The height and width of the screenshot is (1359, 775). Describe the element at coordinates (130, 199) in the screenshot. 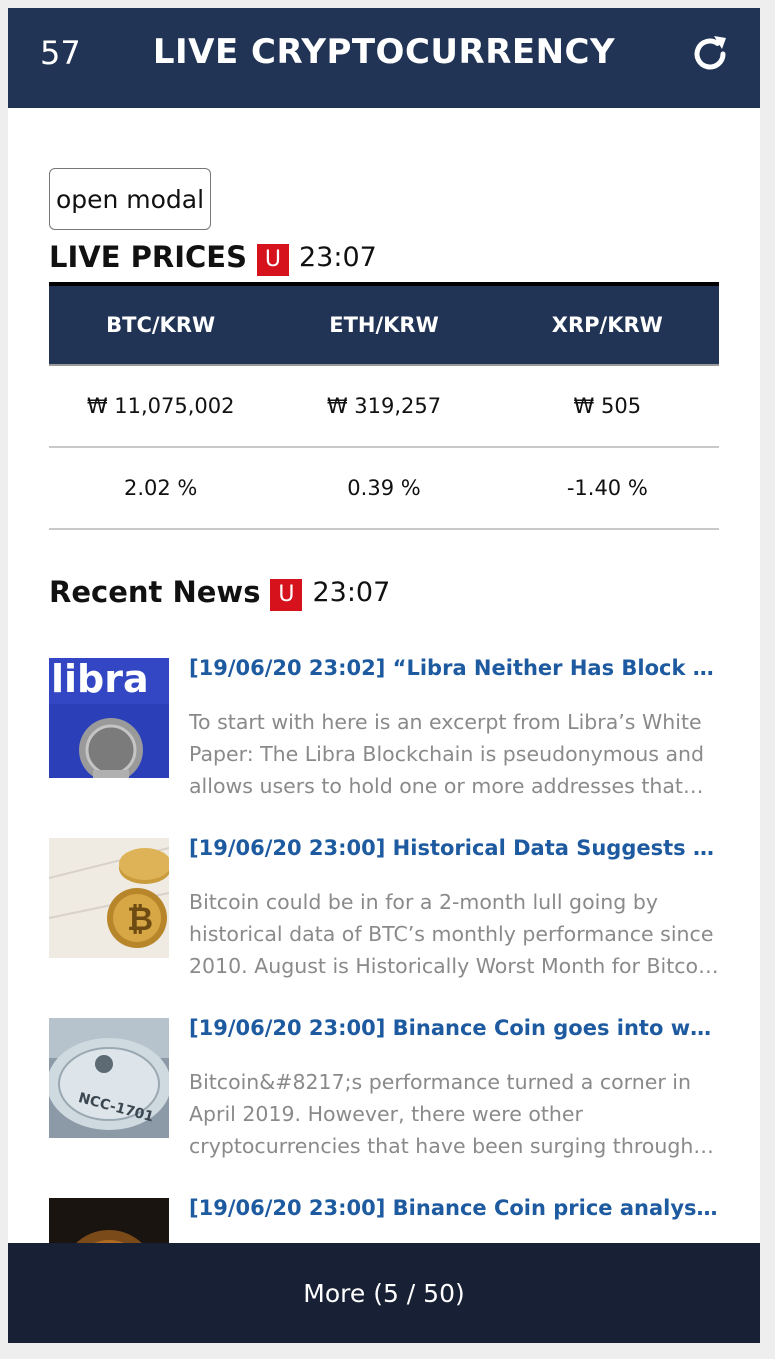

I see `open-modal-button: open modal` at that location.